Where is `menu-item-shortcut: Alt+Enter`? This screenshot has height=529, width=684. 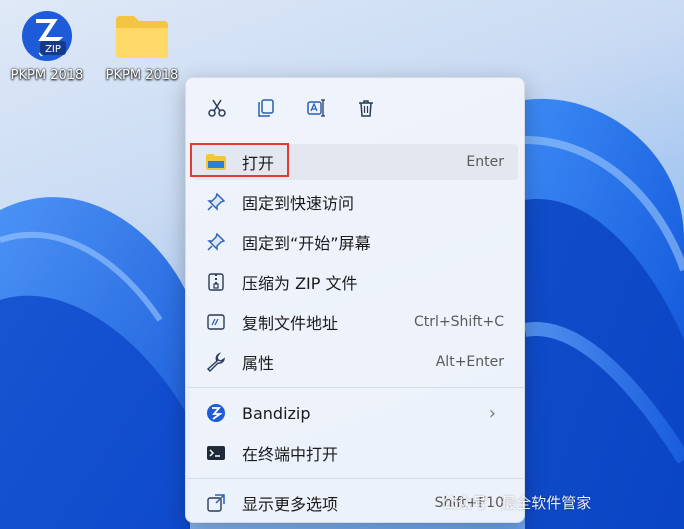
menu-item-shortcut: Alt+Enter is located at coordinates (469, 362).